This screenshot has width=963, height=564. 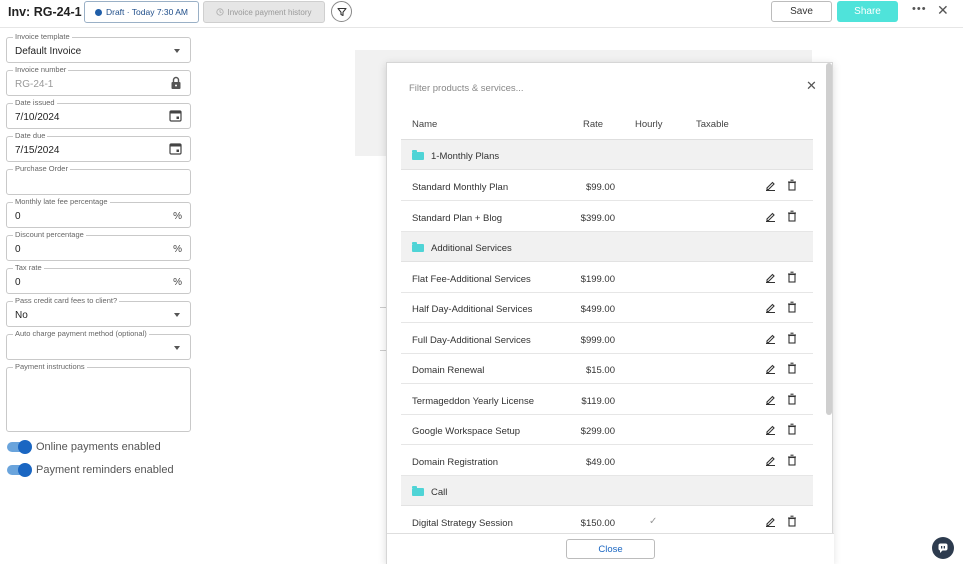 What do you see at coordinates (19, 470) in the screenshot?
I see `payment-reminders-toggle` at bounding box center [19, 470].